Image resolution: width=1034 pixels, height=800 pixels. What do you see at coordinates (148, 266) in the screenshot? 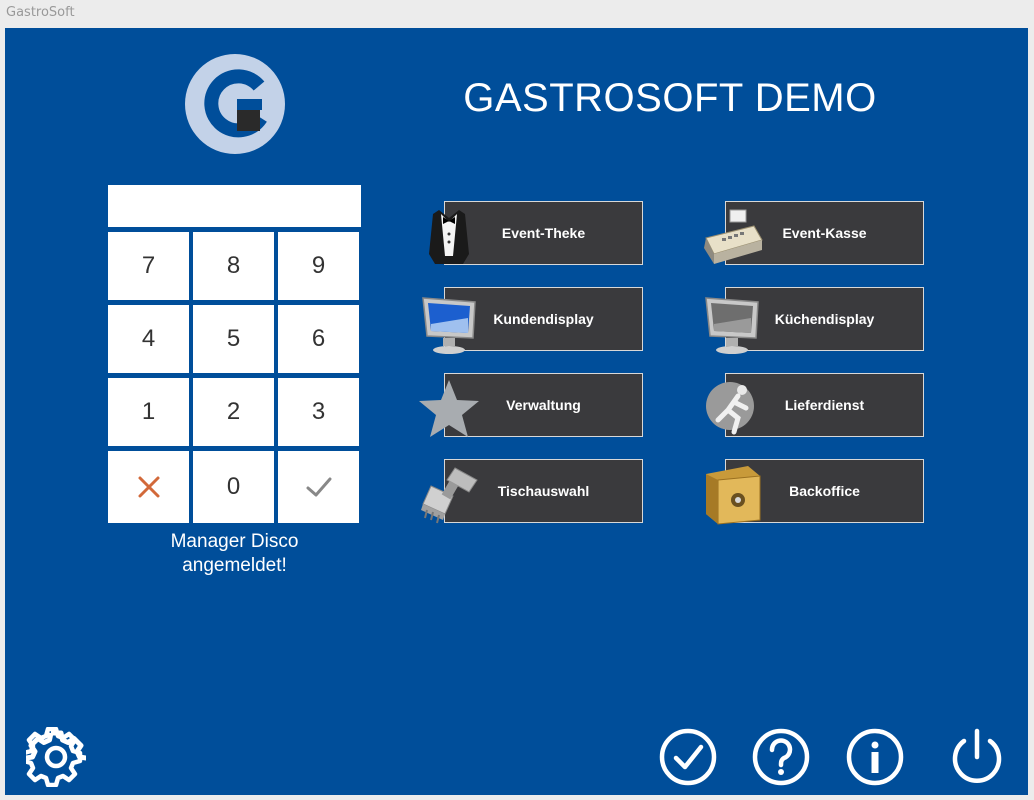
I see `key-7: 7` at bounding box center [148, 266].